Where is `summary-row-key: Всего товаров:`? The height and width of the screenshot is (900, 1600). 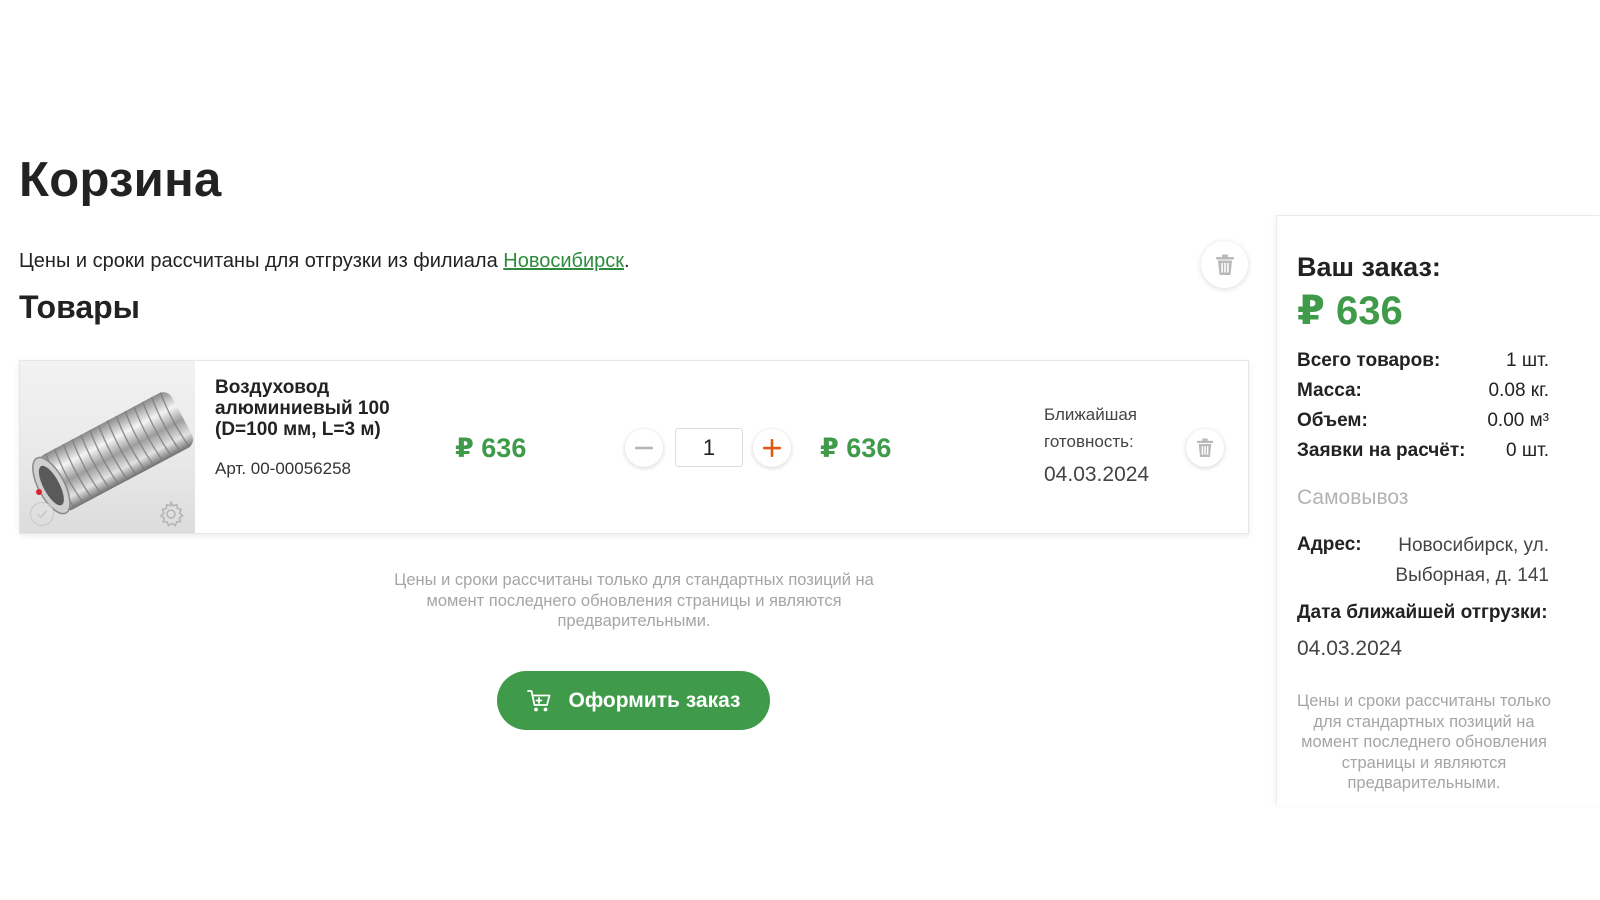
summary-row-key: Всего товаров: is located at coordinates (1369, 360).